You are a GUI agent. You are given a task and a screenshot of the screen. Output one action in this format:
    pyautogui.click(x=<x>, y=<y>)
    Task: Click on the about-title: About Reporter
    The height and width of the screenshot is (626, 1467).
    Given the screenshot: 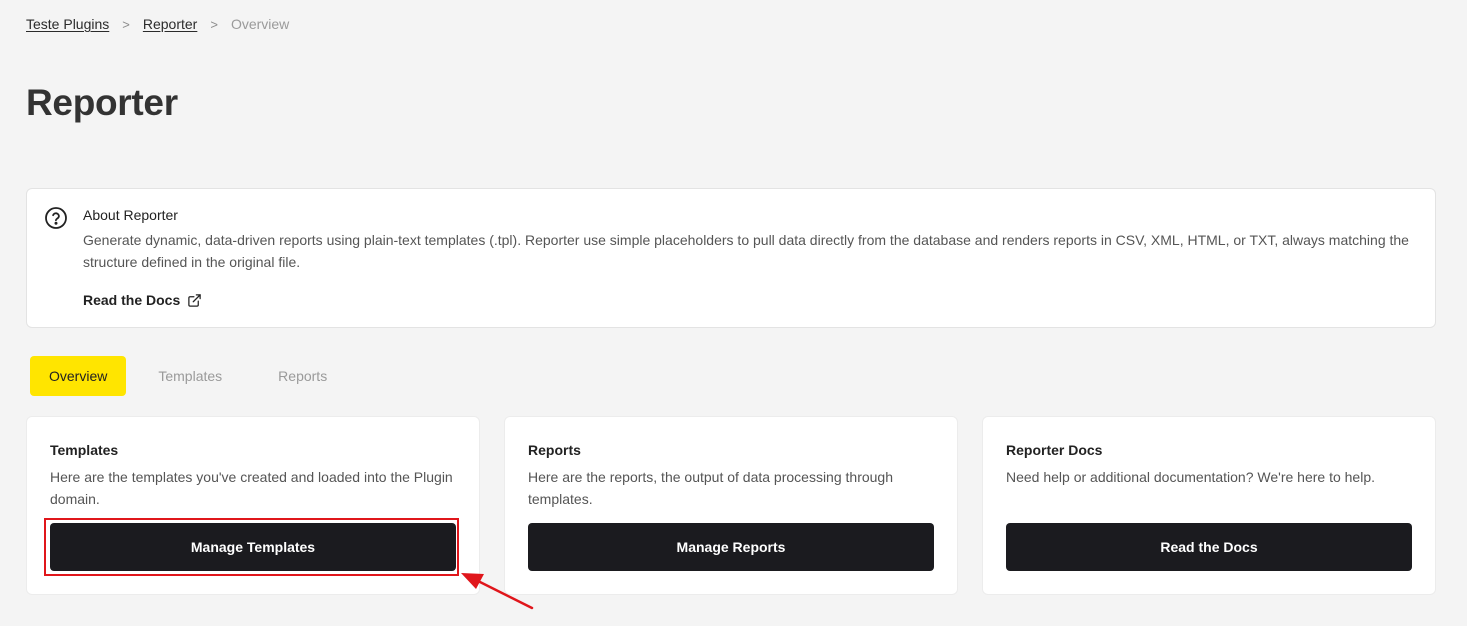 What is the action you would take?
    pyautogui.click(x=130, y=215)
    